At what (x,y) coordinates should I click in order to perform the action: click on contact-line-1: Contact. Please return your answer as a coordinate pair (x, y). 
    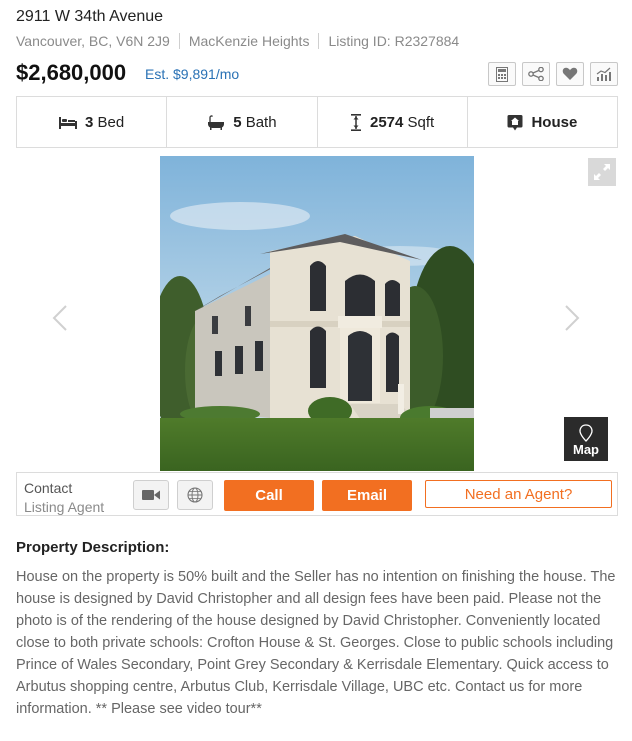
    Looking at the image, I should click on (48, 488).